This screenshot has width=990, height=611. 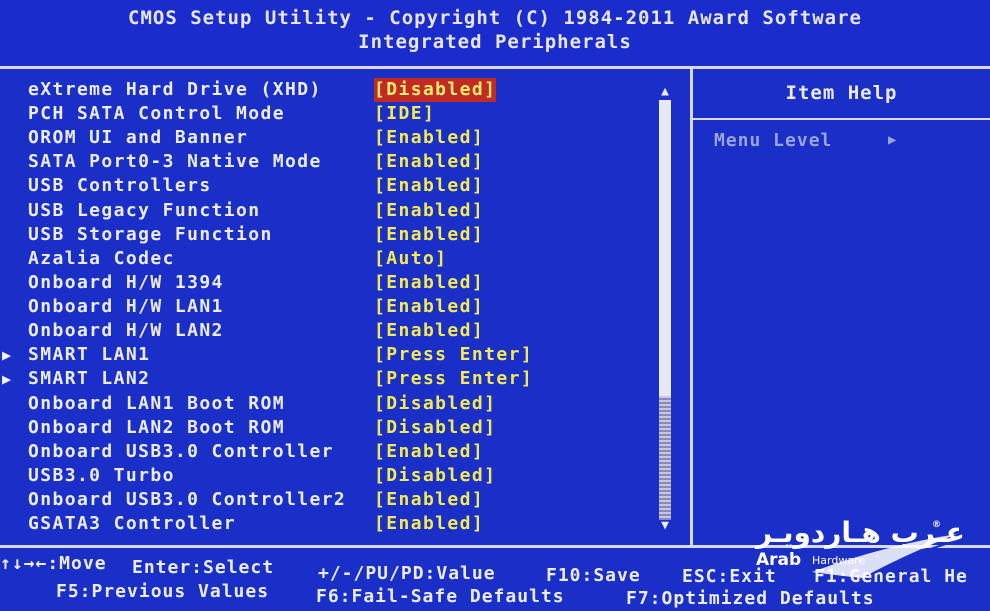 I want to click on menu-row: USB Legacy Function [Enabled], so click(x=345, y=211).